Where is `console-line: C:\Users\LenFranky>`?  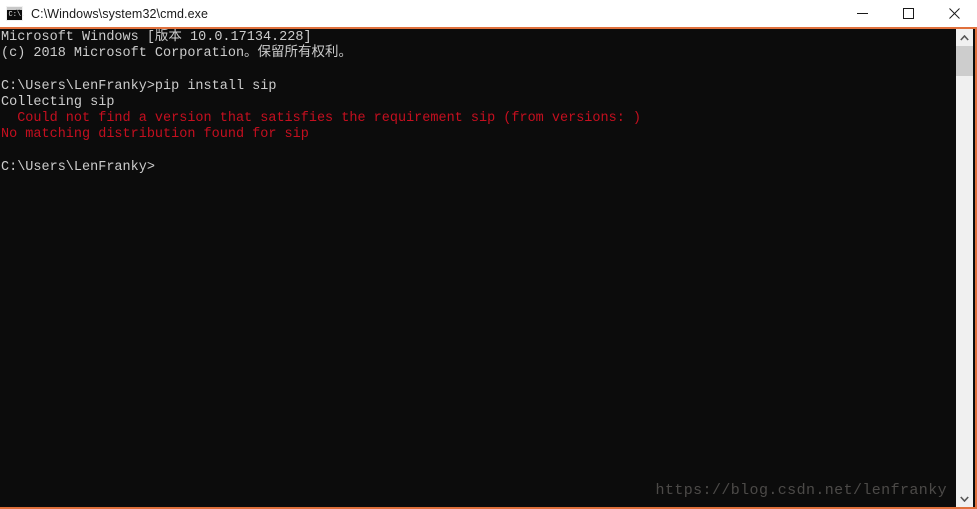 console-line: C:\Users\LenFranky> is located at coordinates (78, 167).